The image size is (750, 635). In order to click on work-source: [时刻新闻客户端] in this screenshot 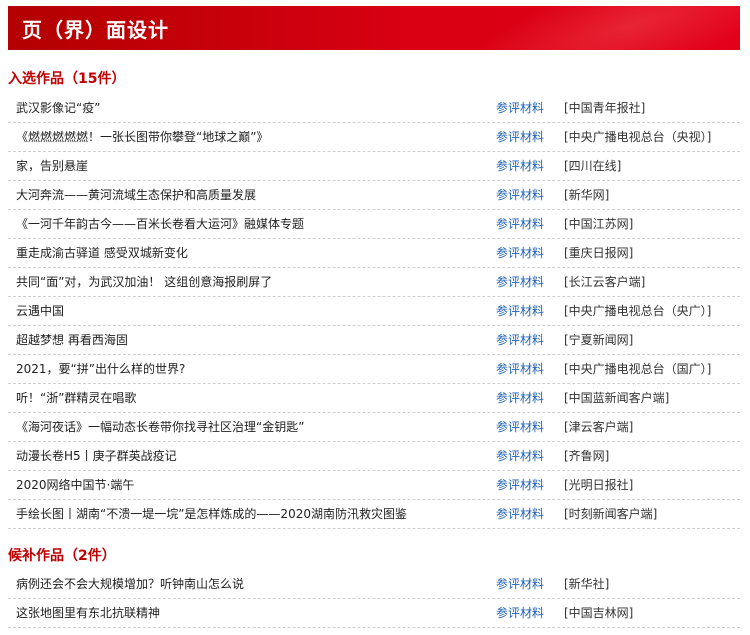, I will do `click(611, 514)`.